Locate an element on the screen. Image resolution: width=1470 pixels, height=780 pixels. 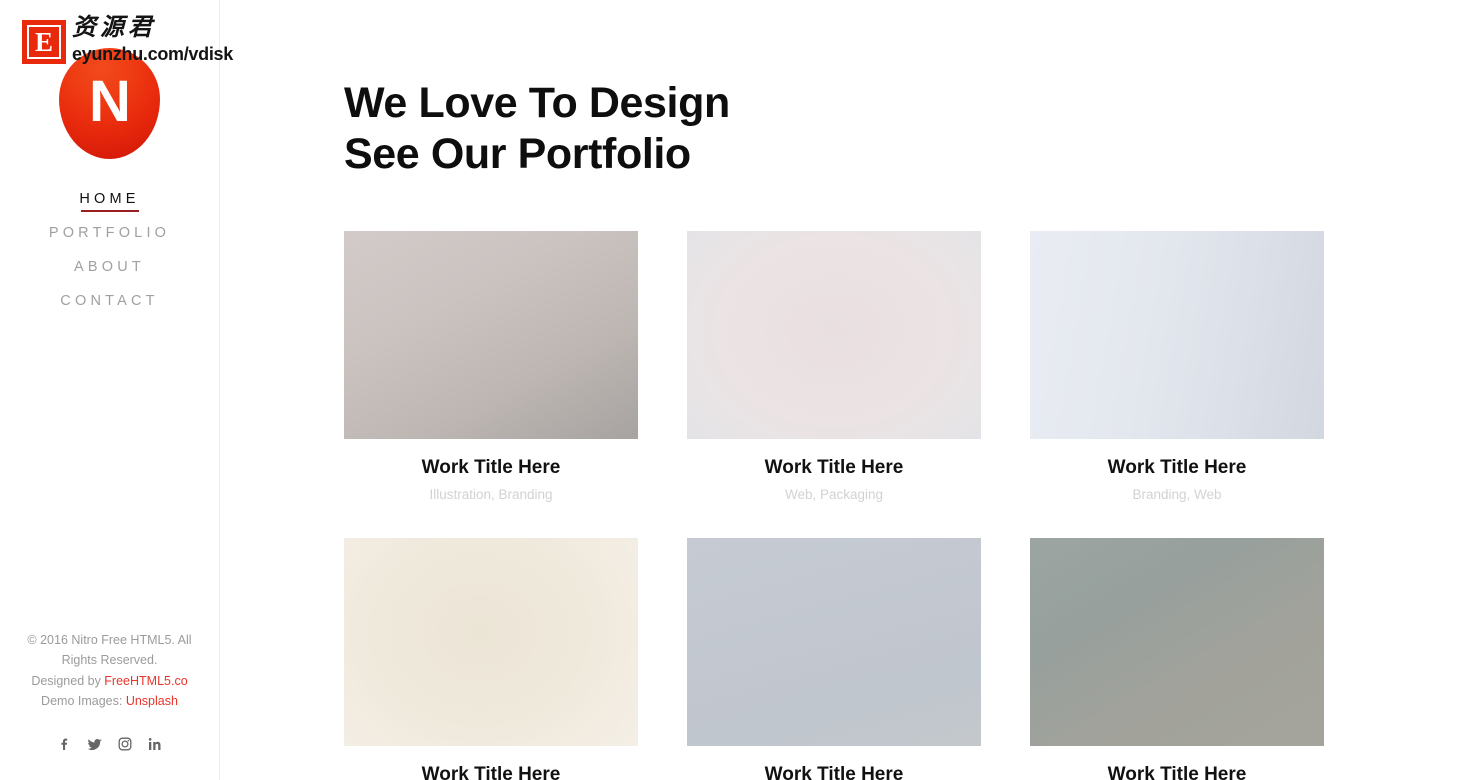
sidebar-item-label: ABOUT is located at coordinates (109, 267).